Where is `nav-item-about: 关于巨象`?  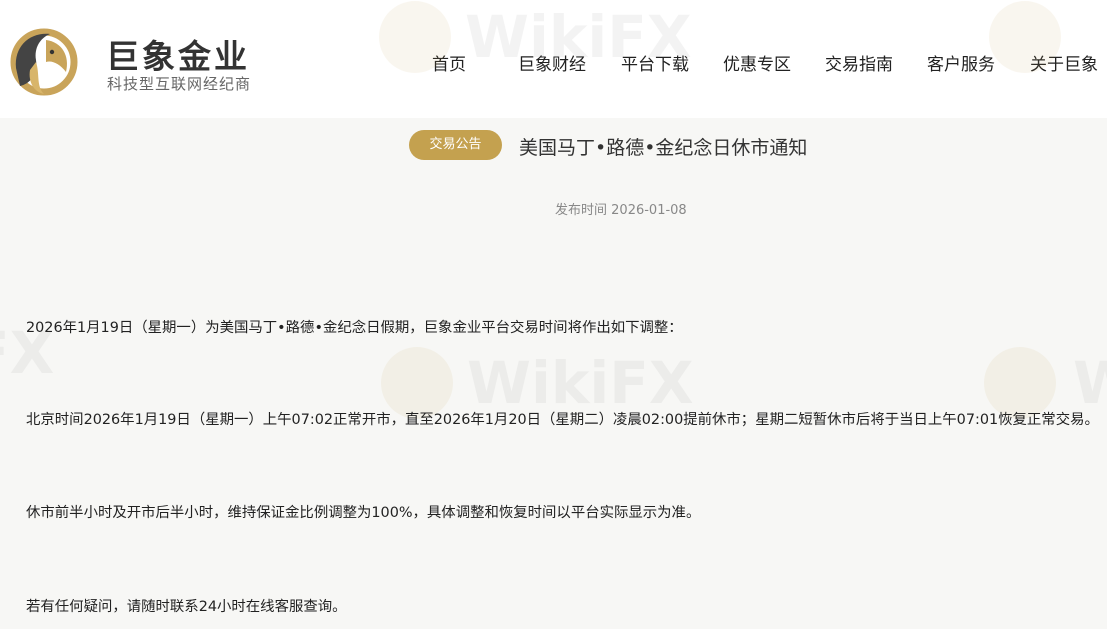 nav-item-about: 关于巨象 is located at coordinates (1064, 62).